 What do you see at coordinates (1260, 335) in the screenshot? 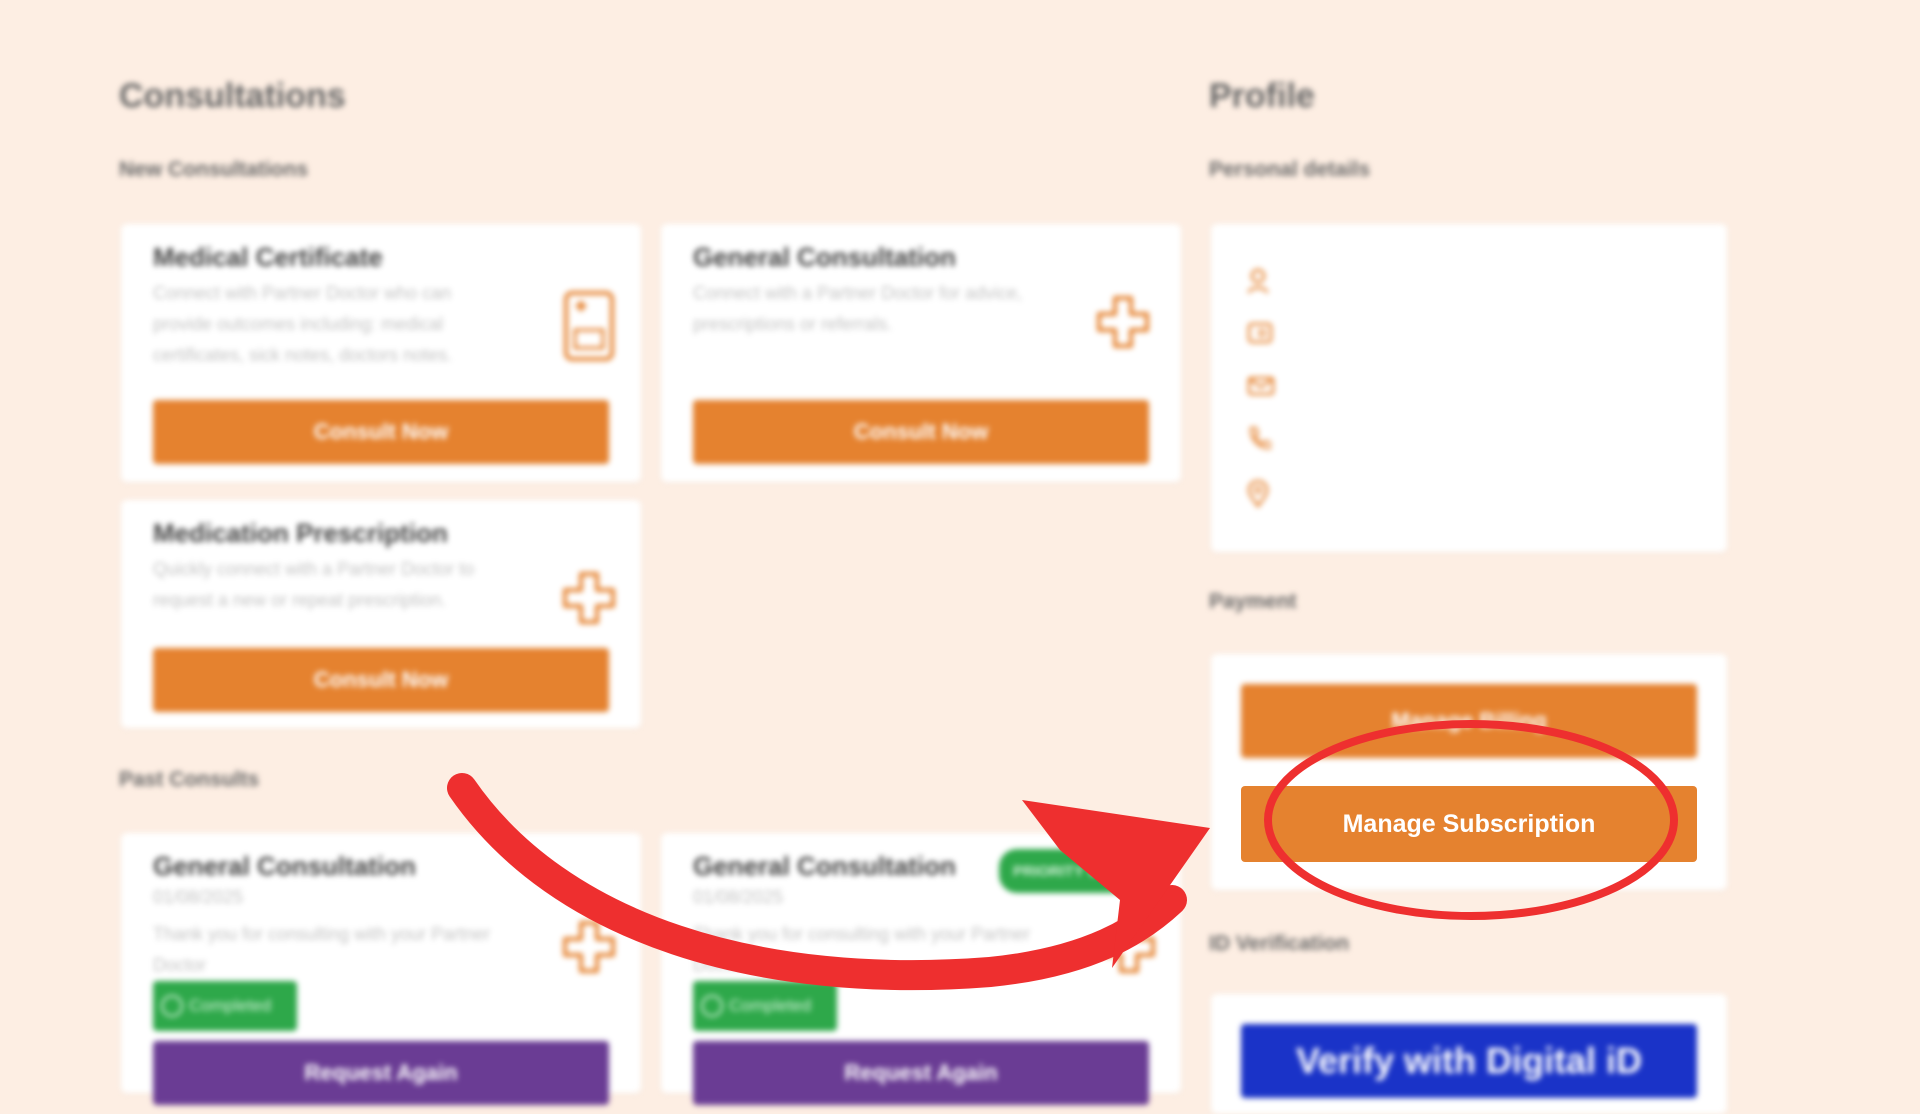
I see `id-card-icon` at bounding box center [1260, 335].